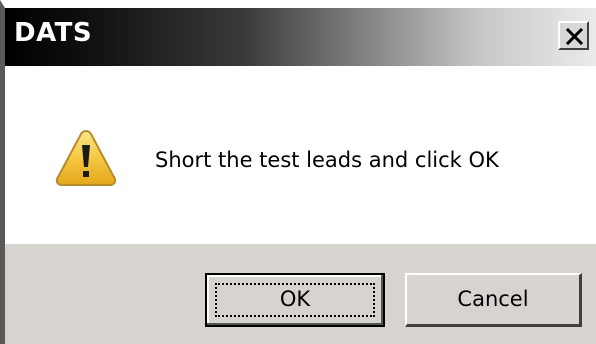 Image resolution: width=596 pixels, height=344 pixels. What do you see at coordinates (327, 160) in the screenshot?
I see `message-text: Short the test leads and click OK` at bounding box center [327, 160].